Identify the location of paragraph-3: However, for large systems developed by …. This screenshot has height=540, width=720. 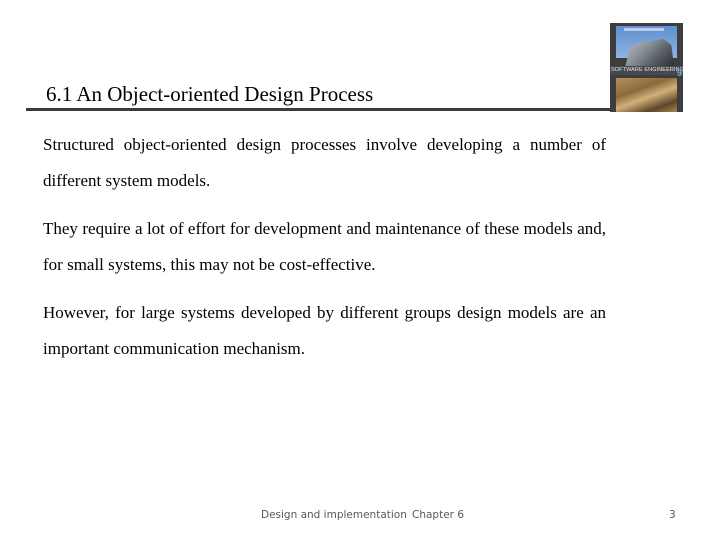
(324, 330).